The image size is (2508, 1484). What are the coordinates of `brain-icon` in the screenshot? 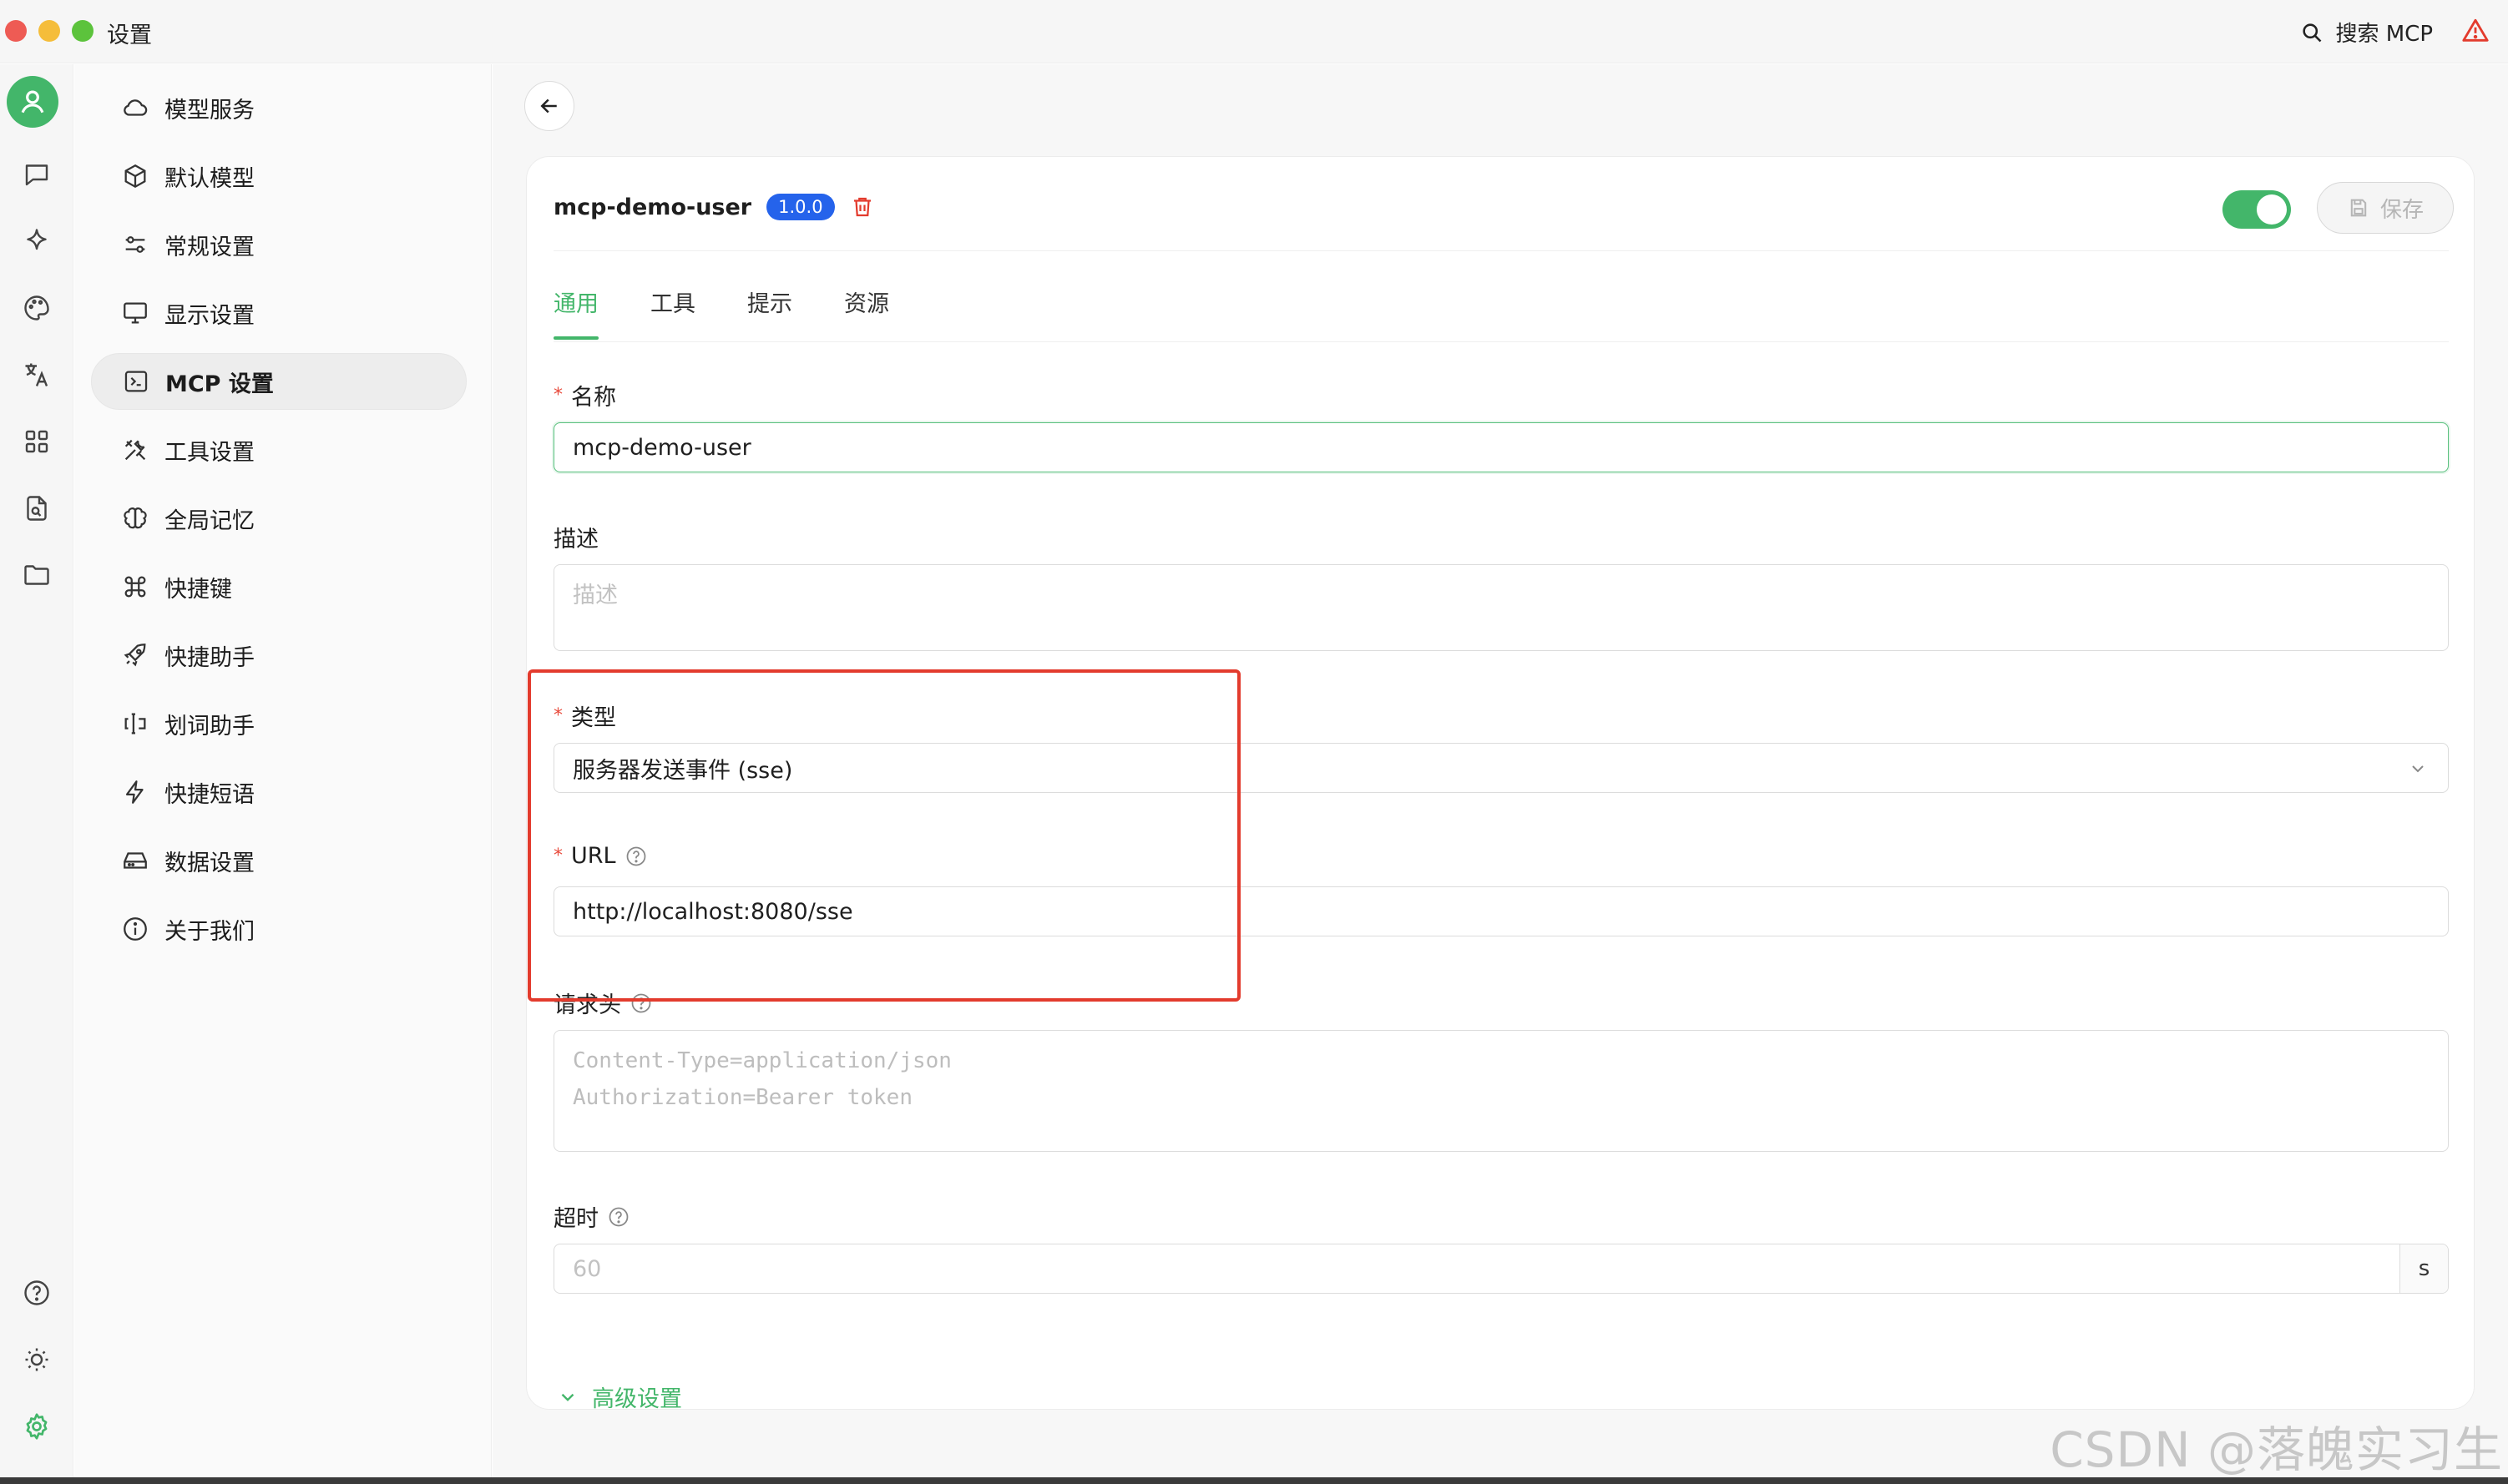 It's located at (136, 518).